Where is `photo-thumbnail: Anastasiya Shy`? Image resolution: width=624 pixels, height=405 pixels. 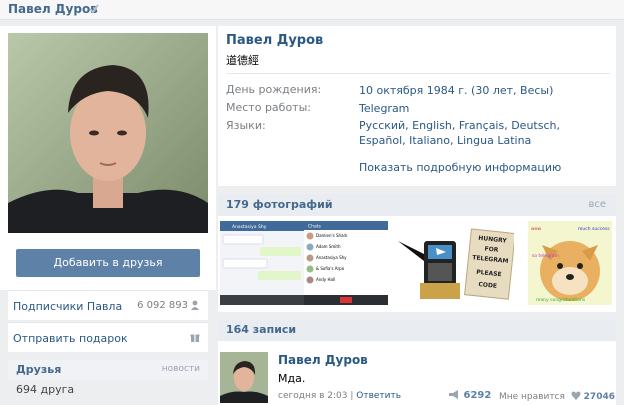
photo-thumbnail: Anastasiya Shy is located at coordinates (262, 263).